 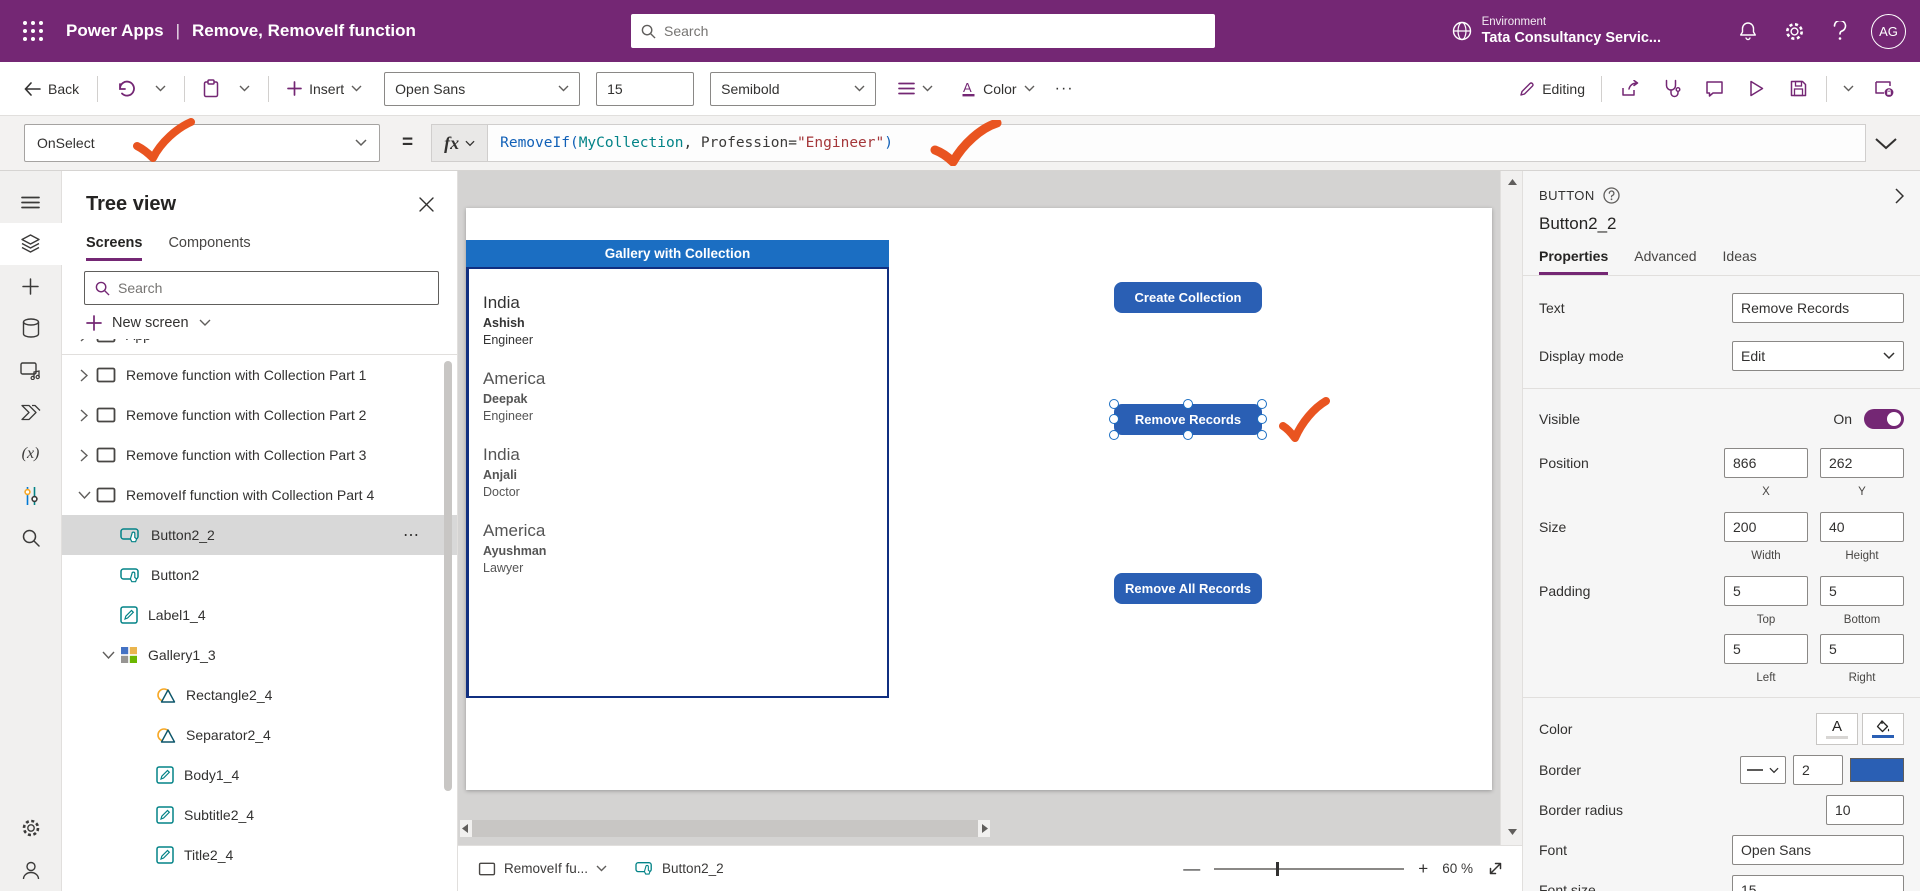 What do you see at coordinates (685, 472) in the screenshot?
I see `gallery-item: India Anjali Doctor` at bounding box center [685, 472].